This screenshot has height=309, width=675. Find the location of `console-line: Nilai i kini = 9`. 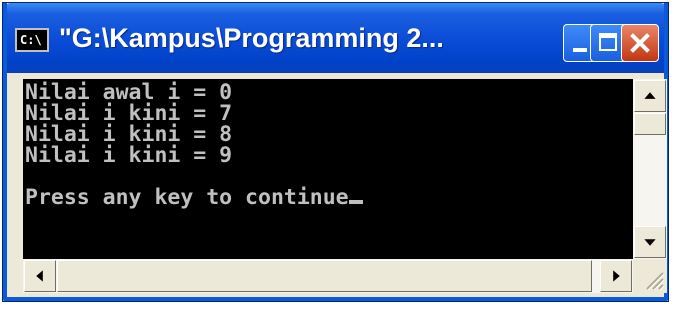

console-line: Nilai i kini = 9 is located at coordinates (129, 155).